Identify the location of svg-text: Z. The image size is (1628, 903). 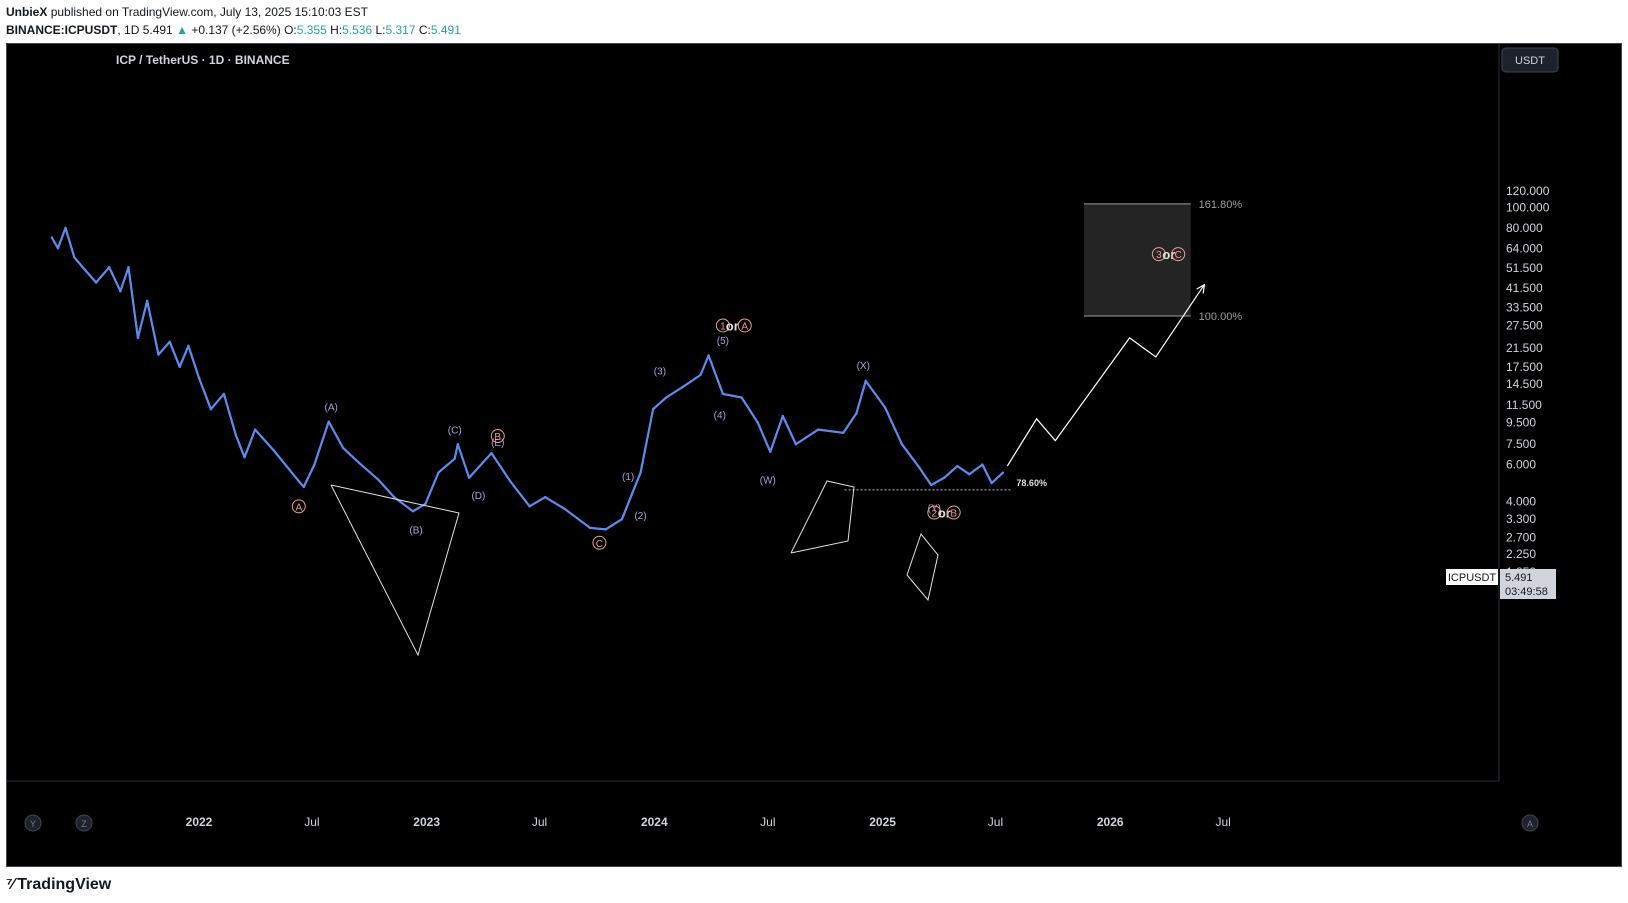
(84, 824).